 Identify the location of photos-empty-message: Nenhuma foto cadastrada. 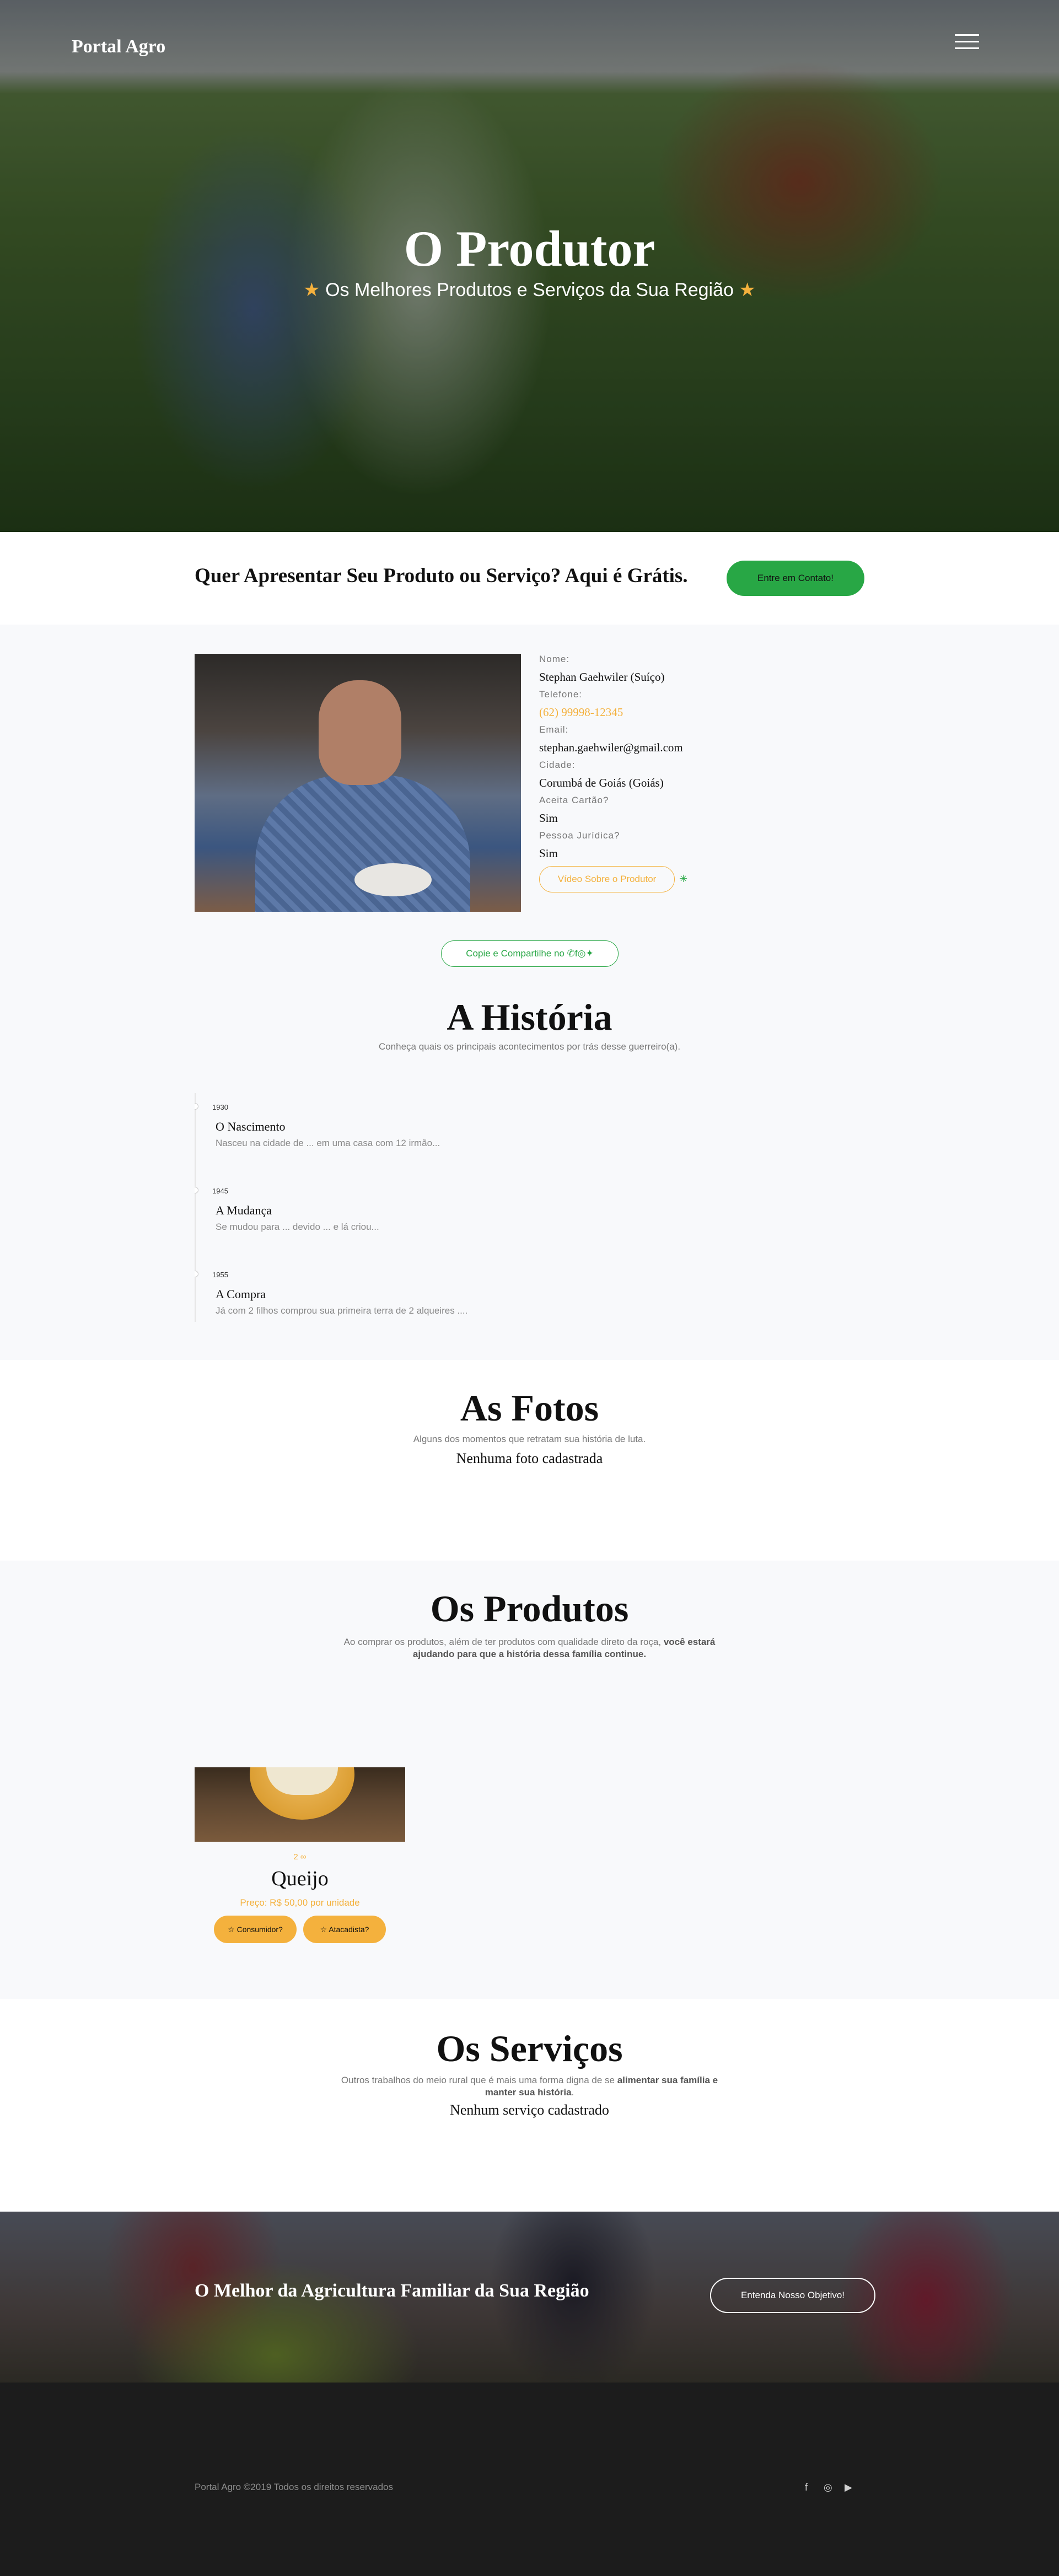
(529, 1458).